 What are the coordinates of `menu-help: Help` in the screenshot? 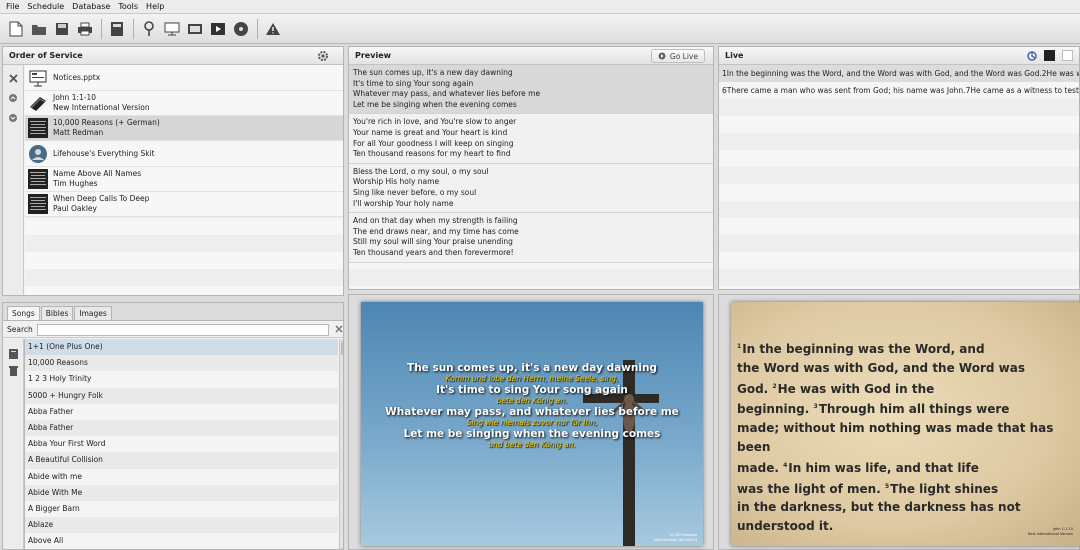 It's located at (155, 6).